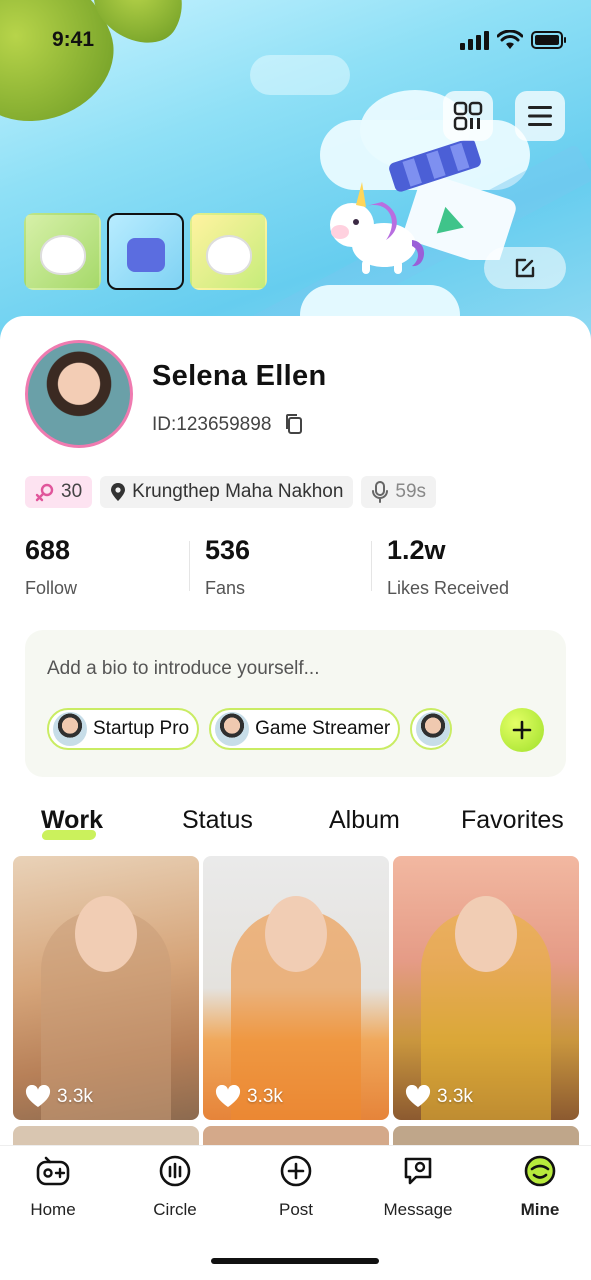  I want to click on status-time: 9:41, so click(73, 39).